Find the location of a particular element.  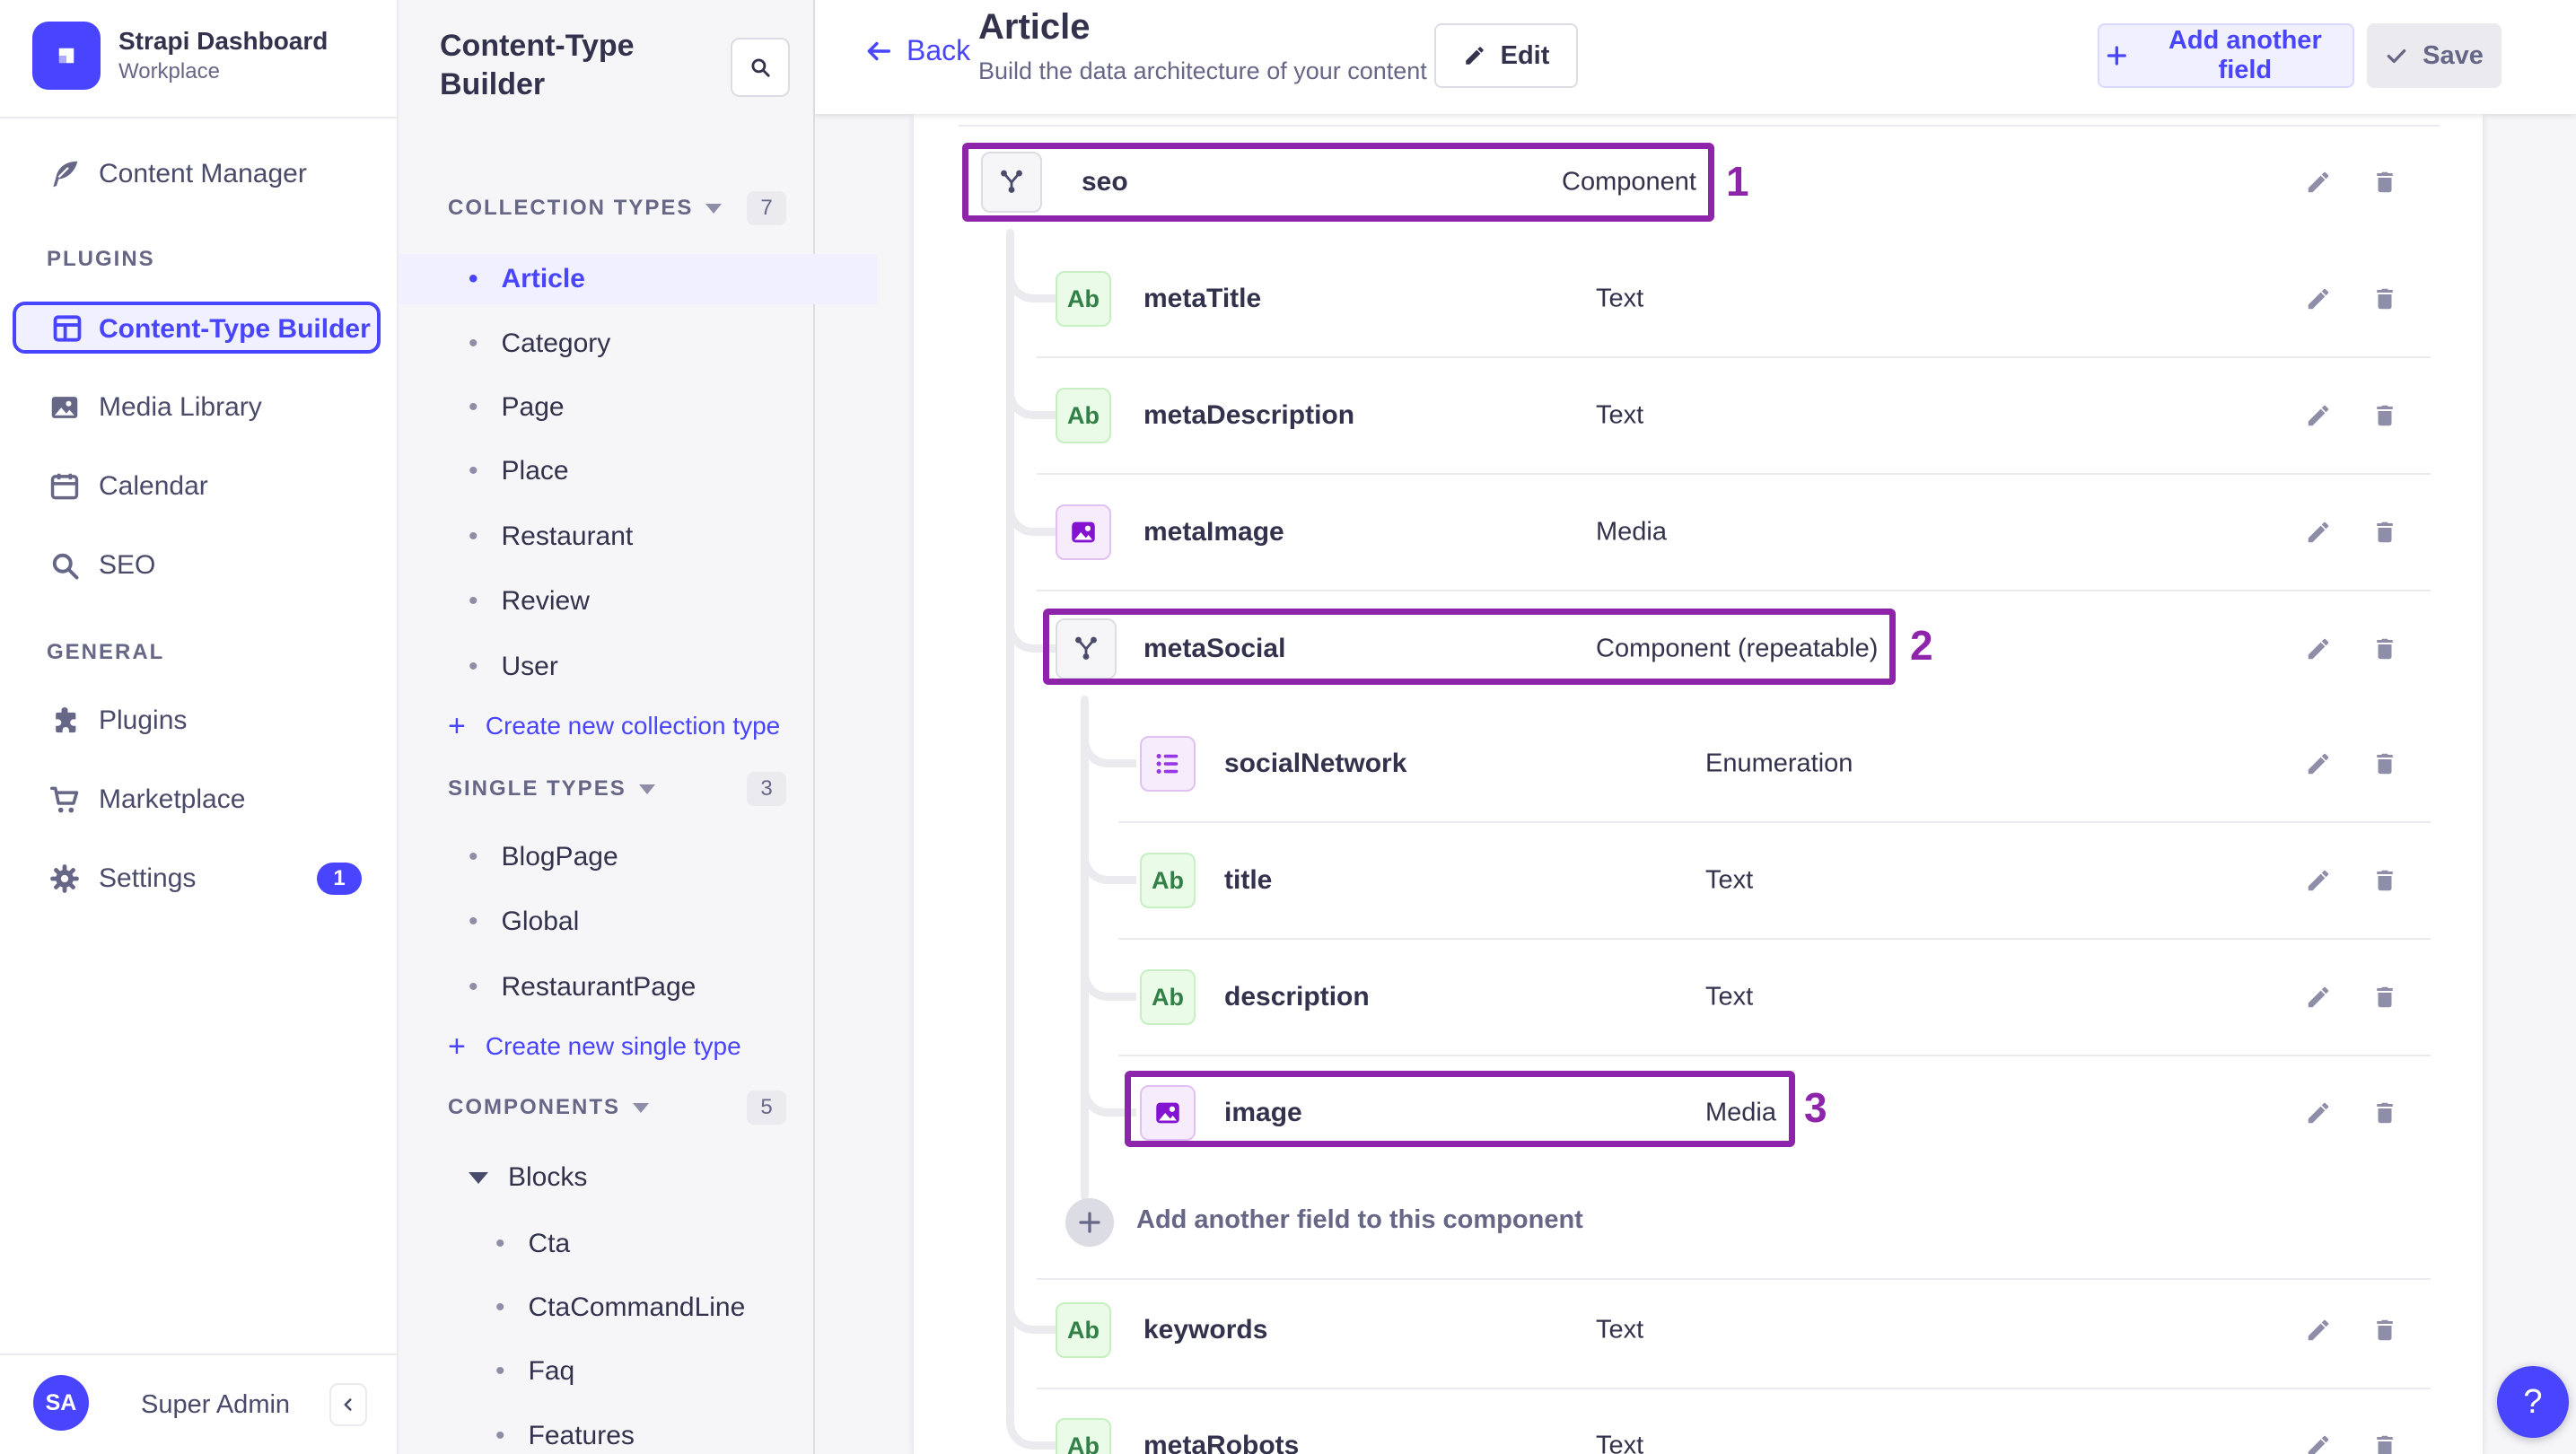

components-header: COMPONENTS is located at coordinates (549, 1107).